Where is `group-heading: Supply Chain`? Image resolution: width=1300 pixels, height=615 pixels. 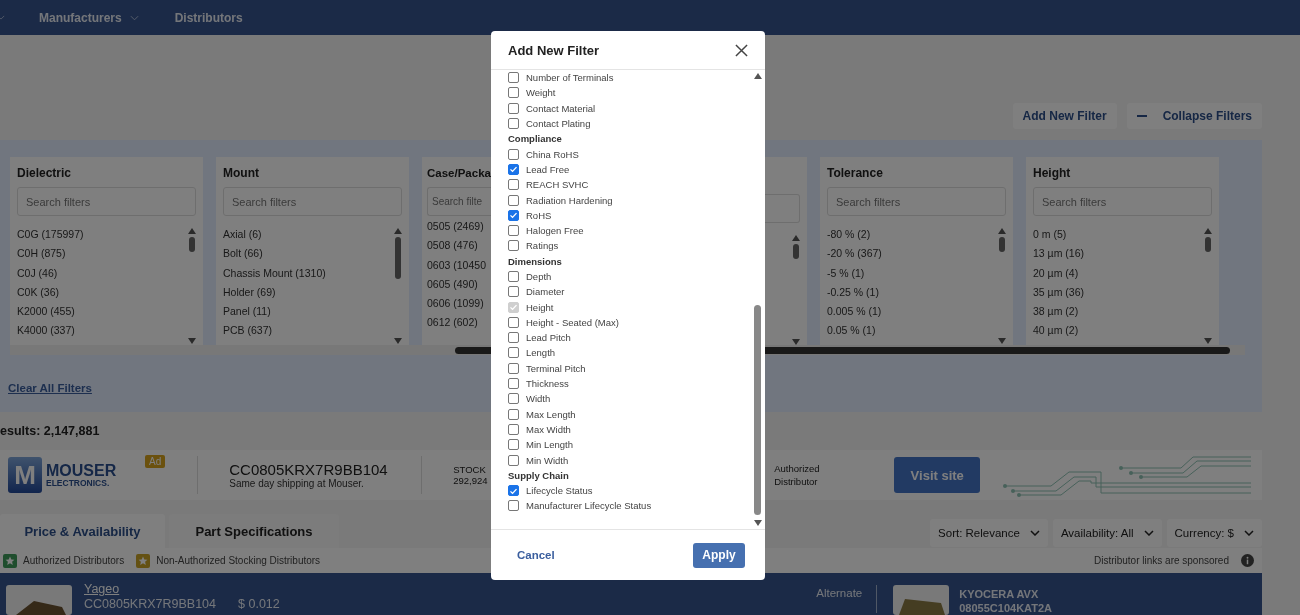
group-heading: Supply Chain is located at coordinates (539, 475).